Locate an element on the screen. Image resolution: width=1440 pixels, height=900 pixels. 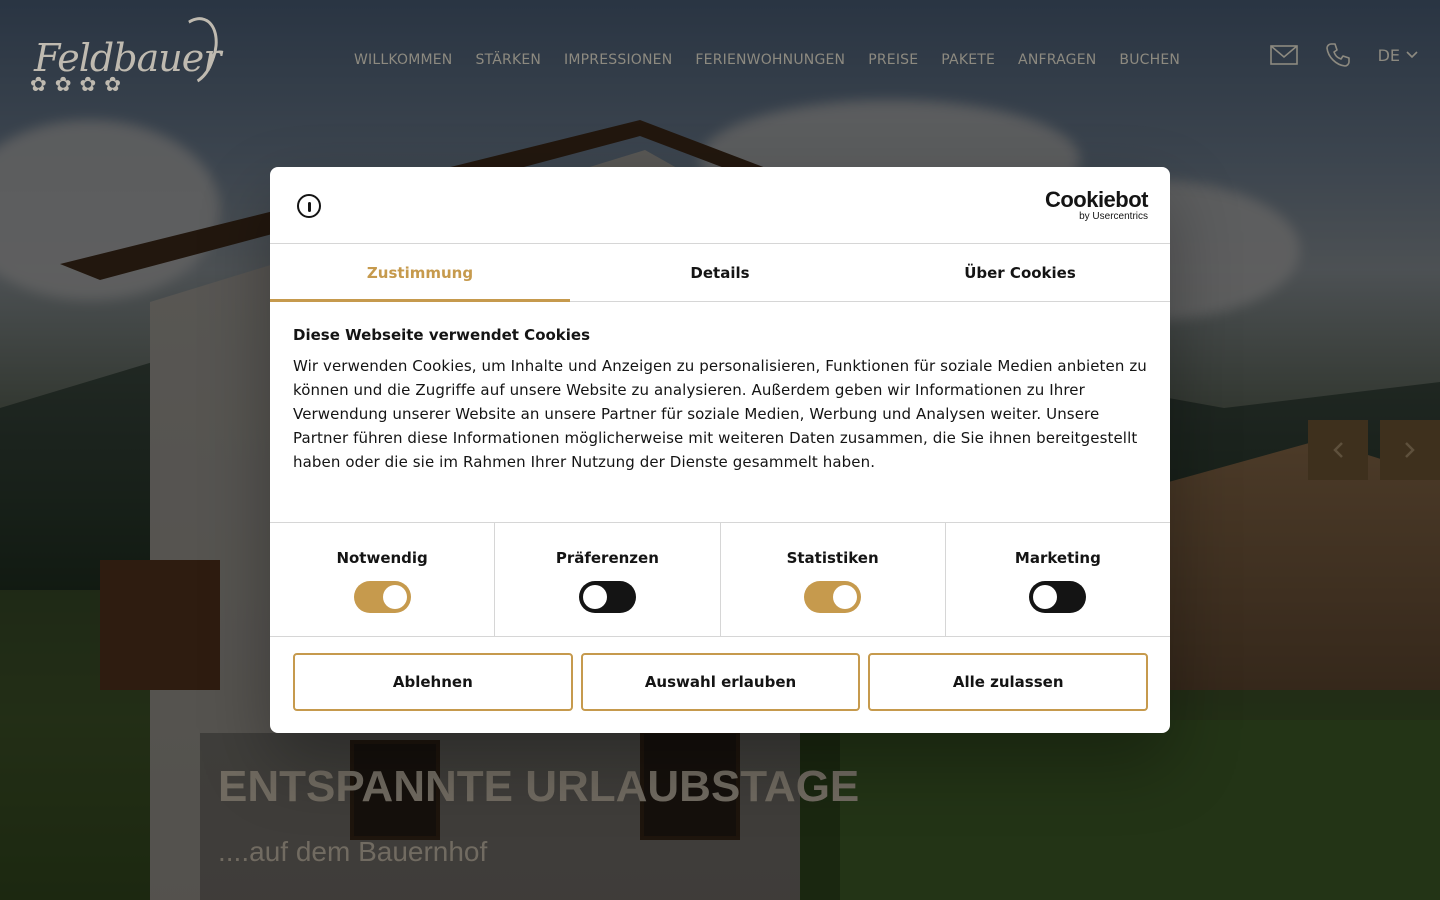
header-actions: DE is located at coordinates (1331, 55).